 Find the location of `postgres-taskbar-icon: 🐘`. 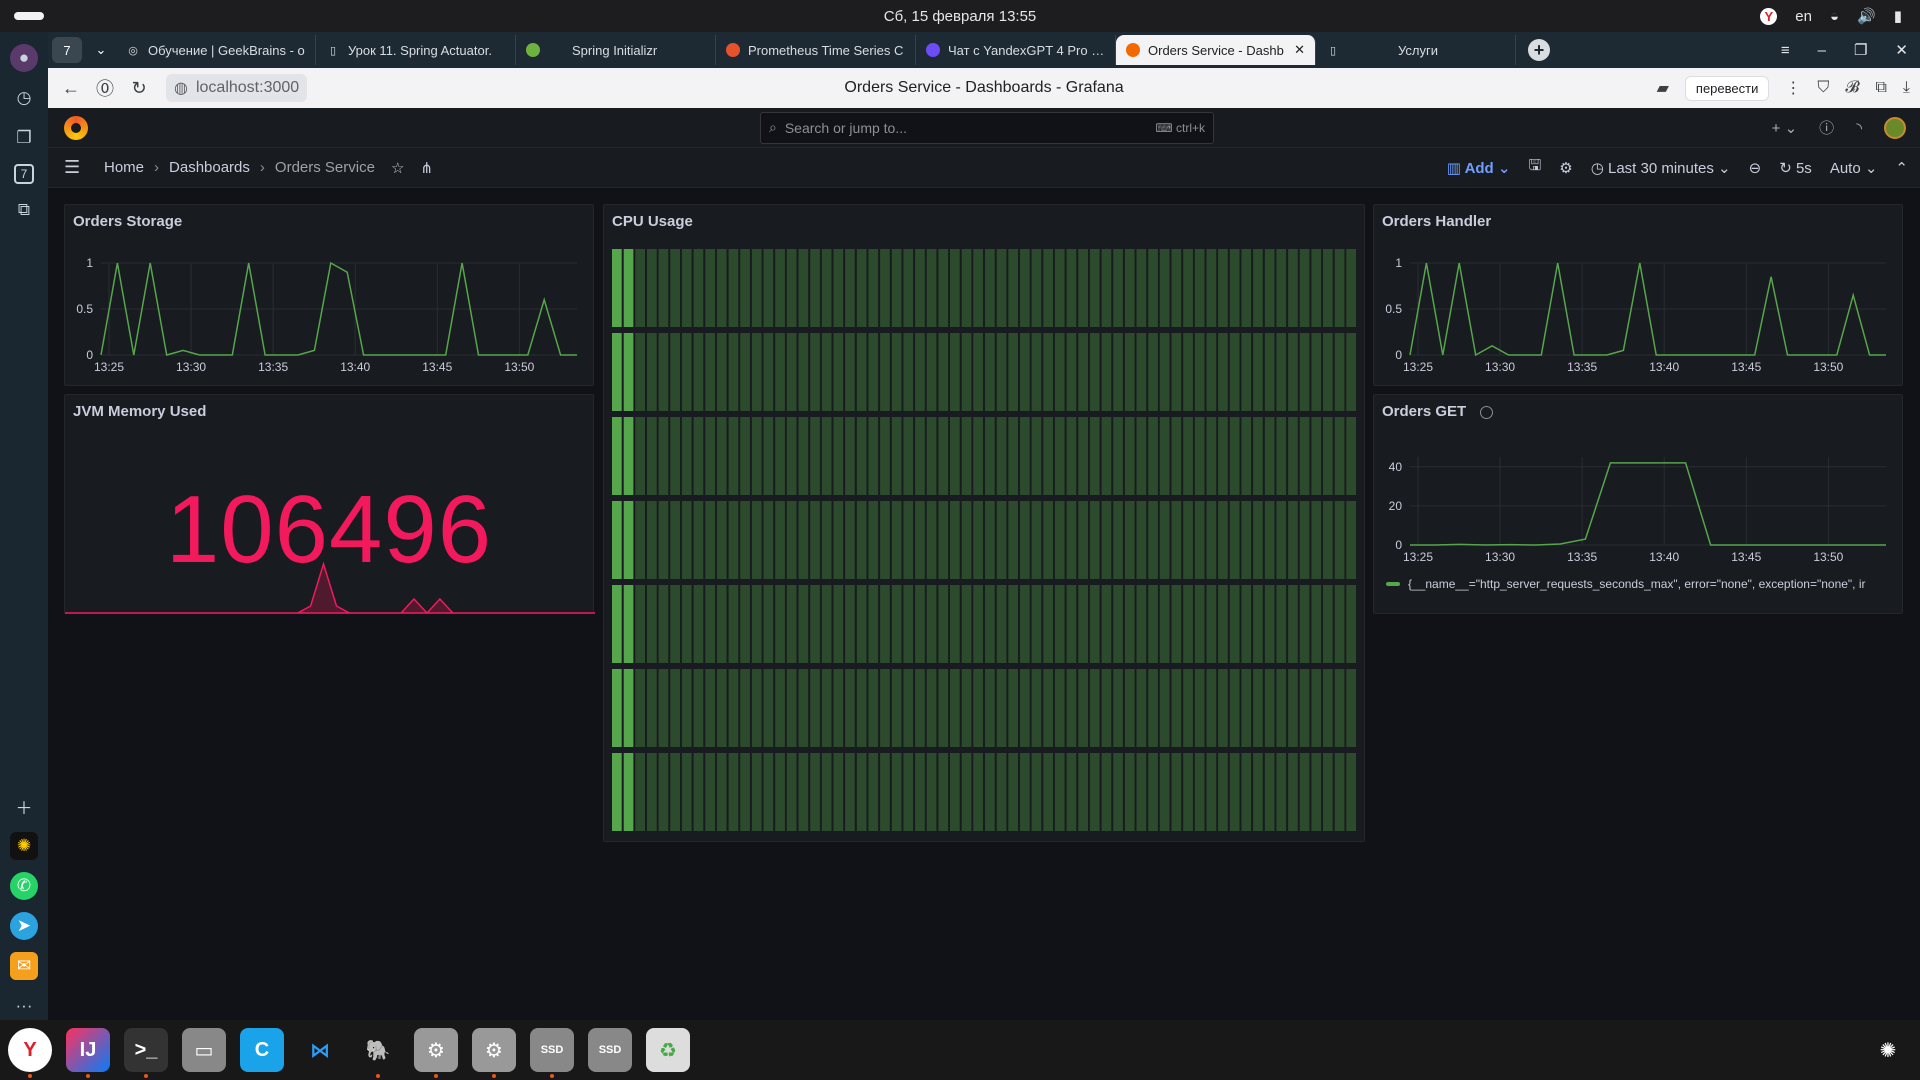

postgres-taskbar-icon: 🐘 is located at coordinates (378, 1053).